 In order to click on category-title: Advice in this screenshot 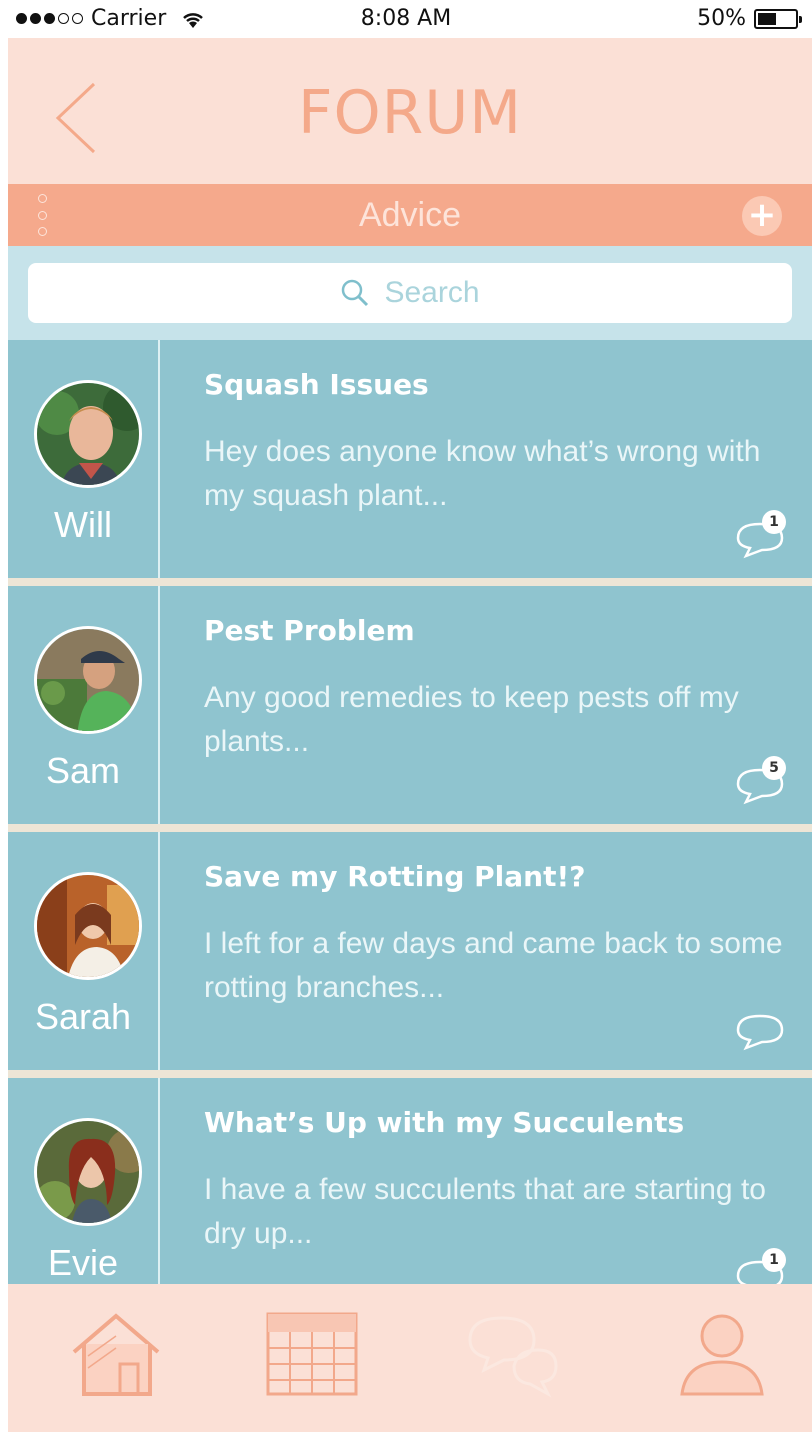, I will do `click(410, 215)`.